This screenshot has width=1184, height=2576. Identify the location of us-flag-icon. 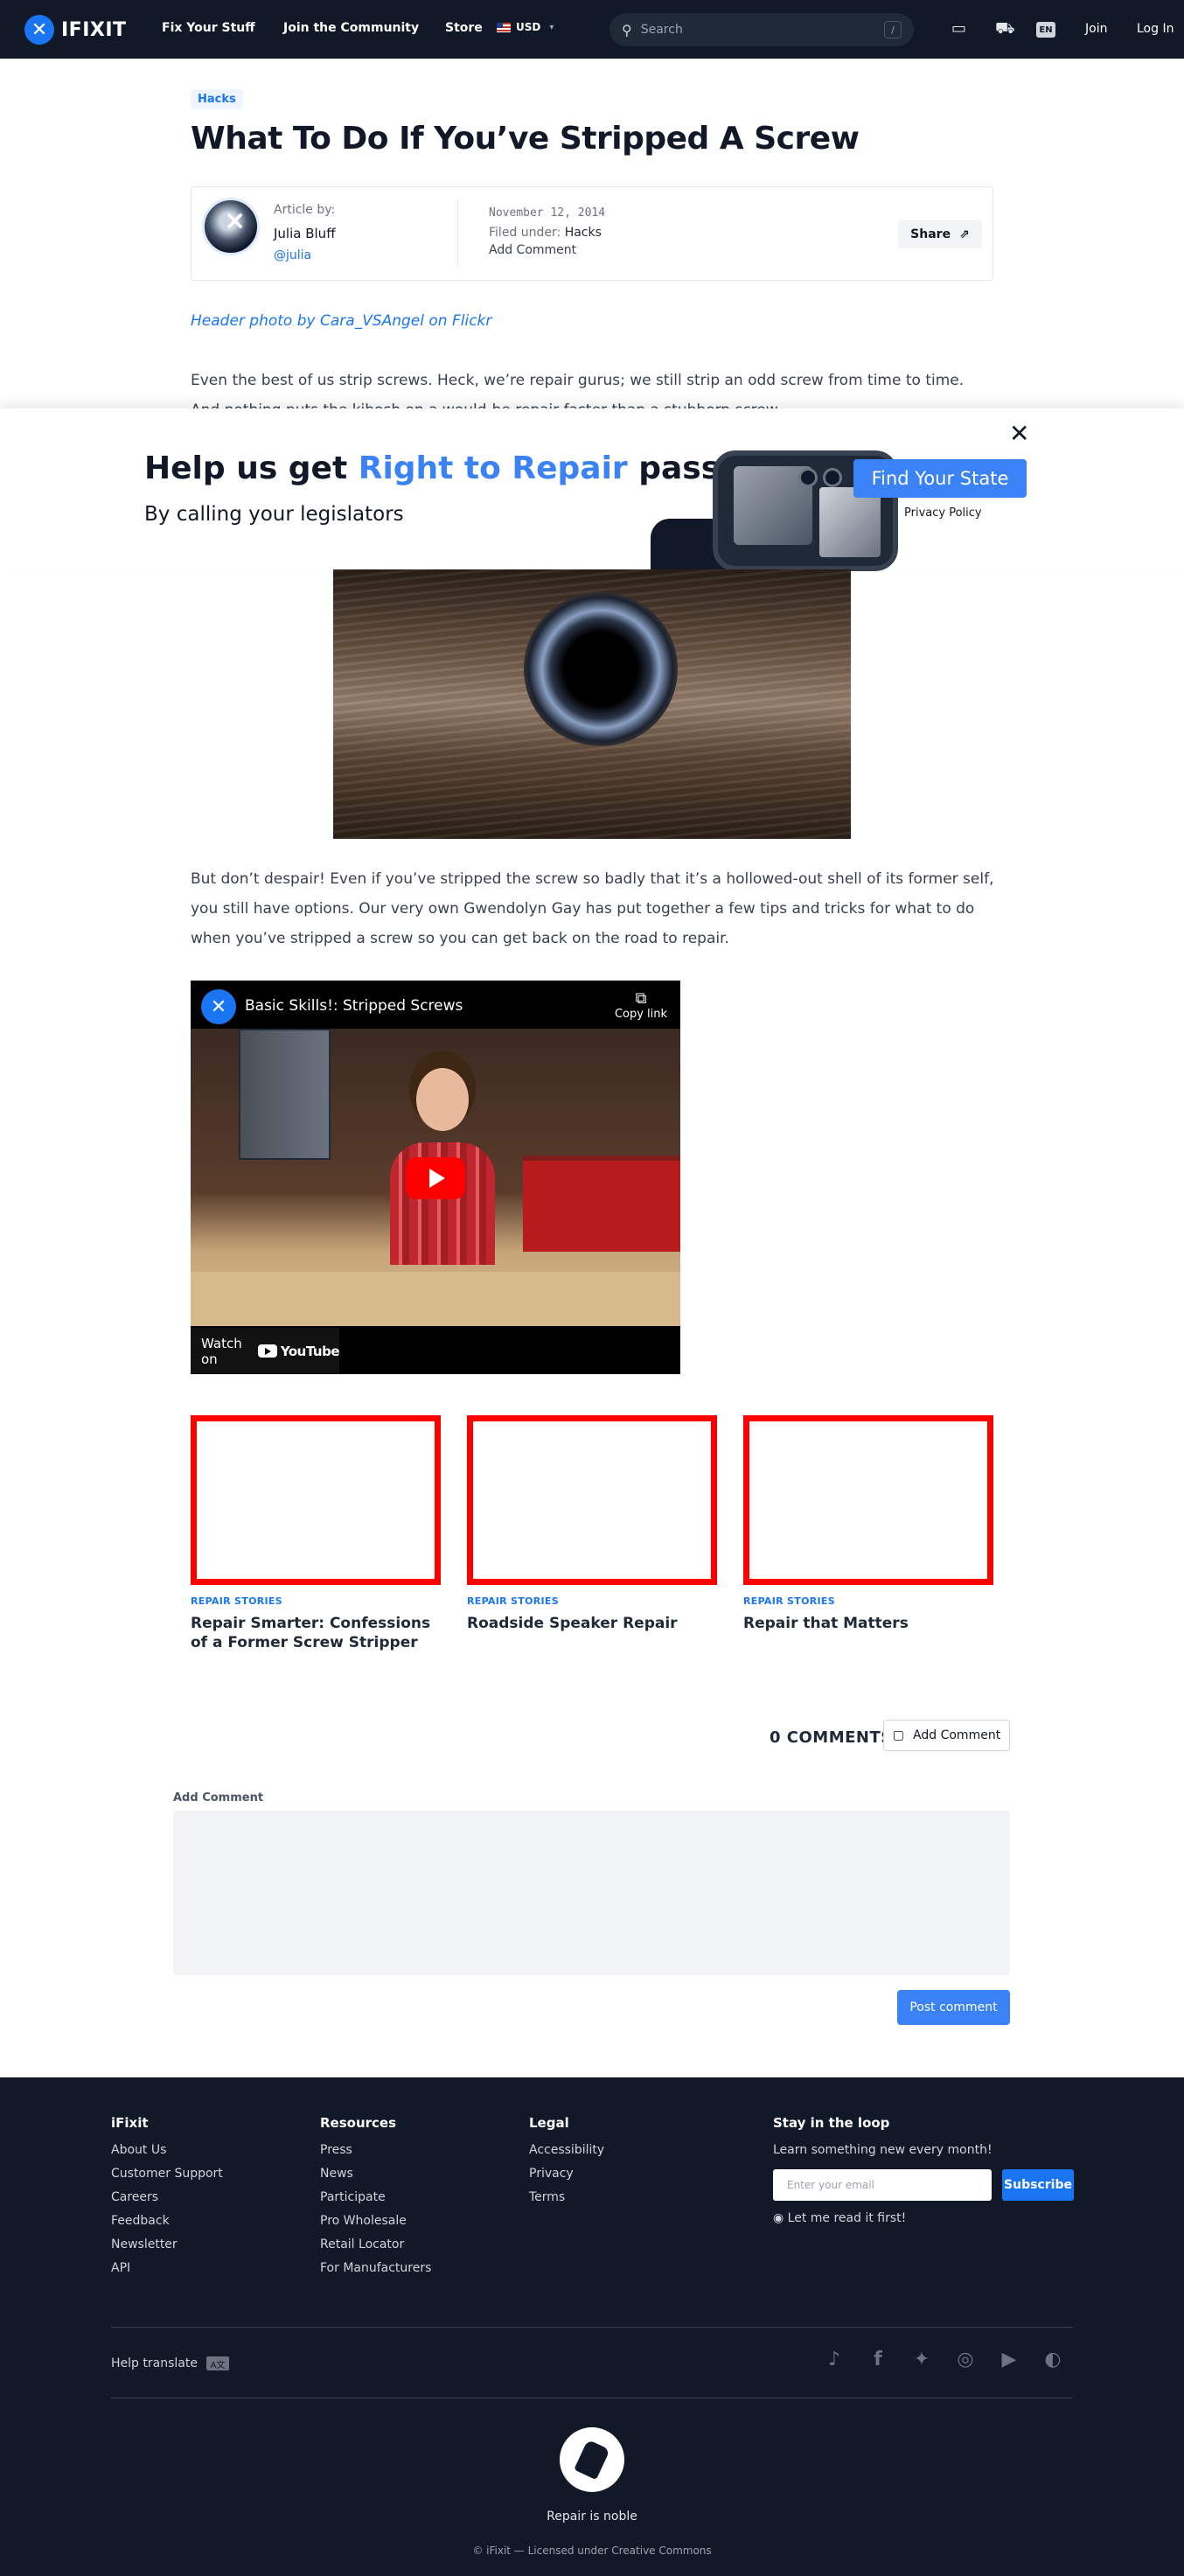
(504, 27).